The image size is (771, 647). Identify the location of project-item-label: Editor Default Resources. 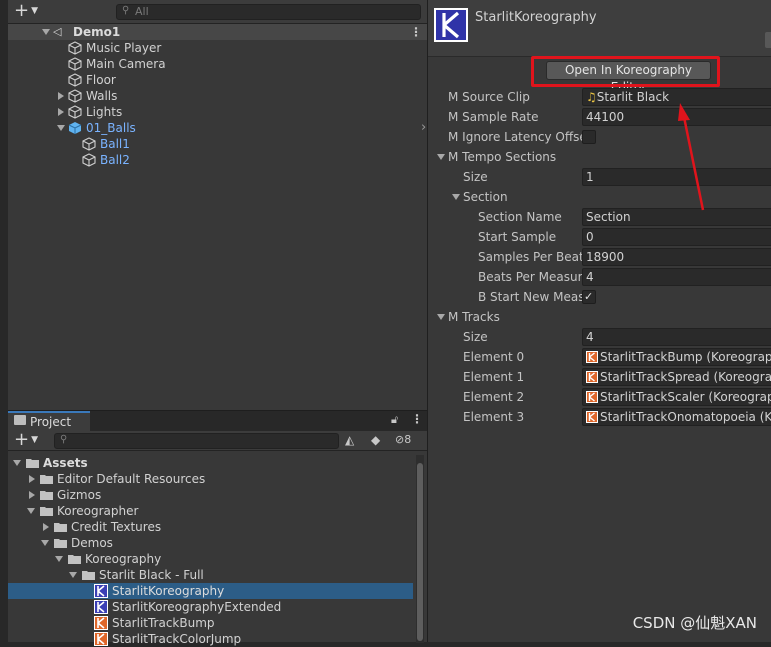
(131, 479).